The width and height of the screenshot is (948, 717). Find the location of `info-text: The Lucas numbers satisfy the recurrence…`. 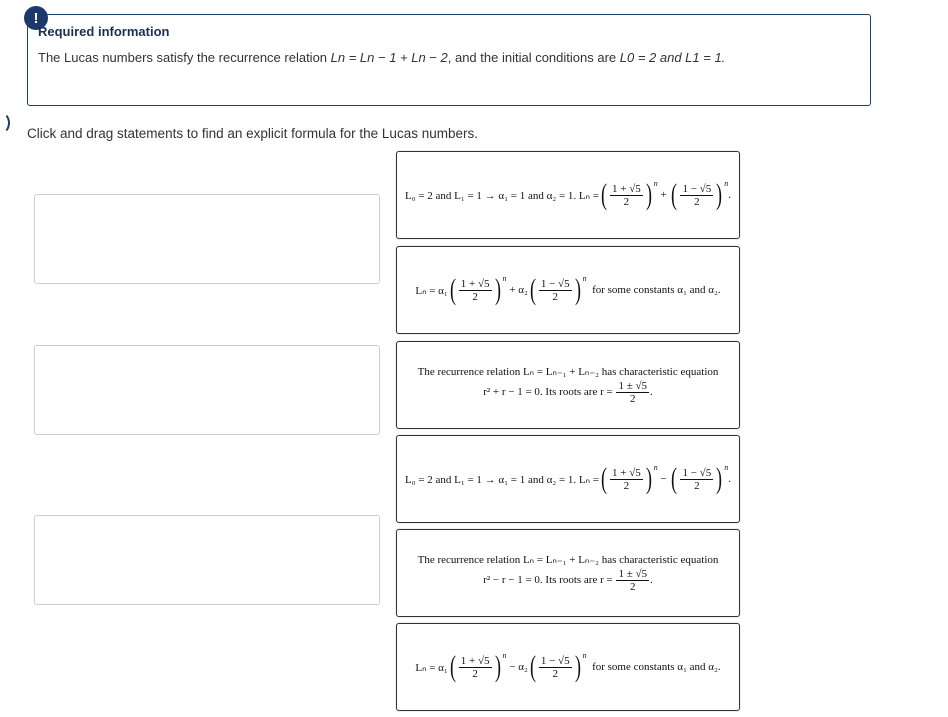

info-text: The Lucas numbers satisfy the recurrence… is located at coordinates (381, 57).